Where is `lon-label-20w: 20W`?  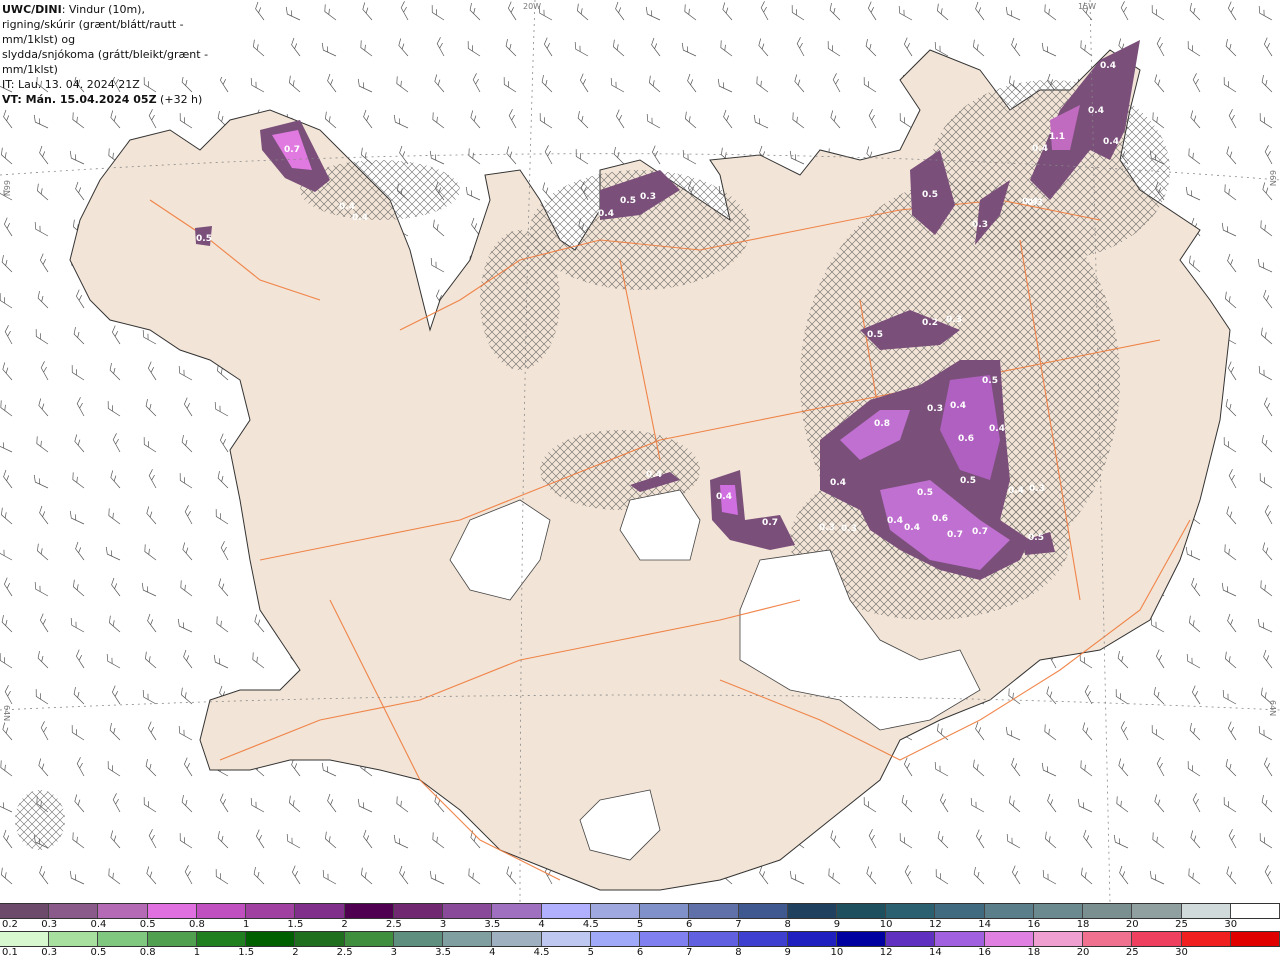 lon-label-20w: 20W is located at coordinates (532, 6).